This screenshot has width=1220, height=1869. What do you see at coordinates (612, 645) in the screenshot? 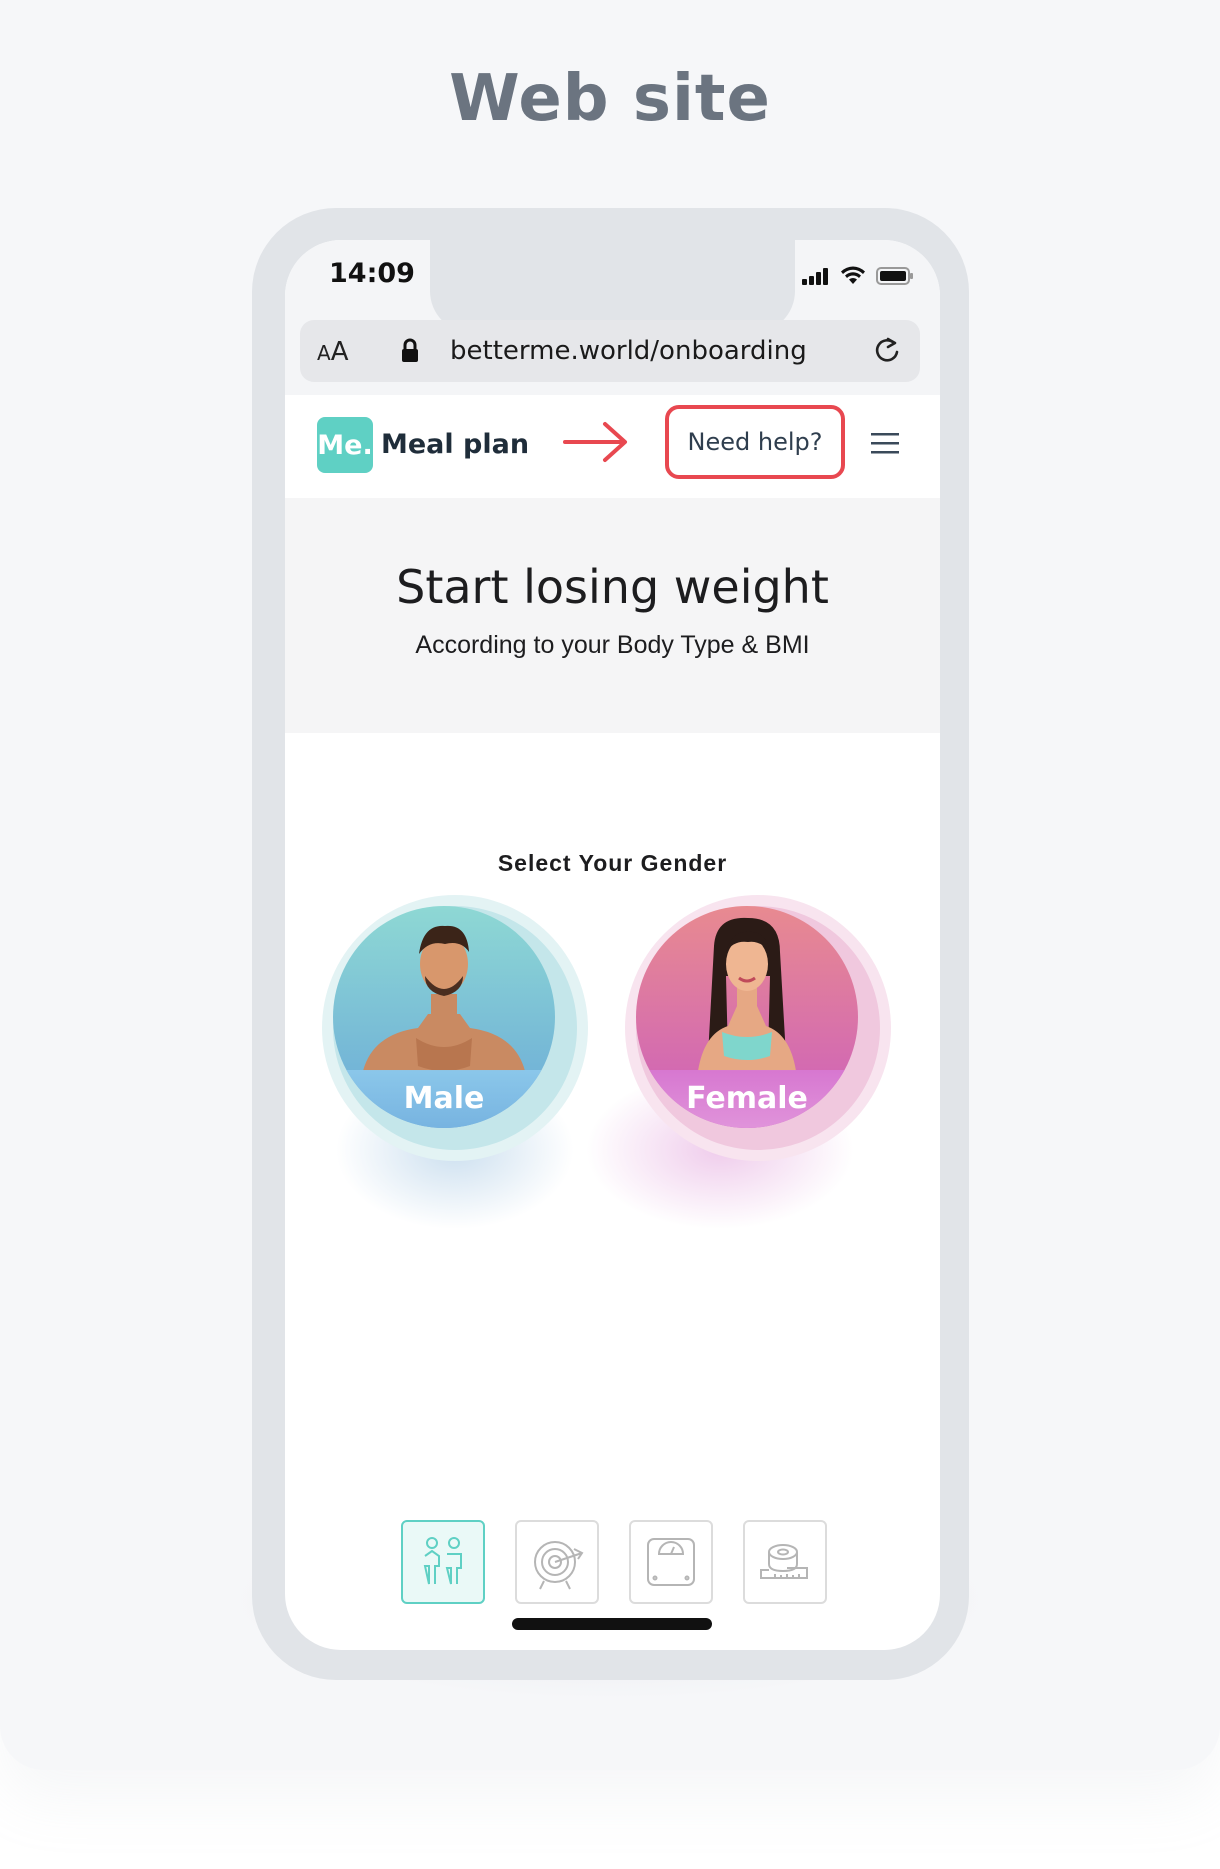
I see `hero-subtitle: According to your Body Type & BMI` at bounding box center [612, 645].